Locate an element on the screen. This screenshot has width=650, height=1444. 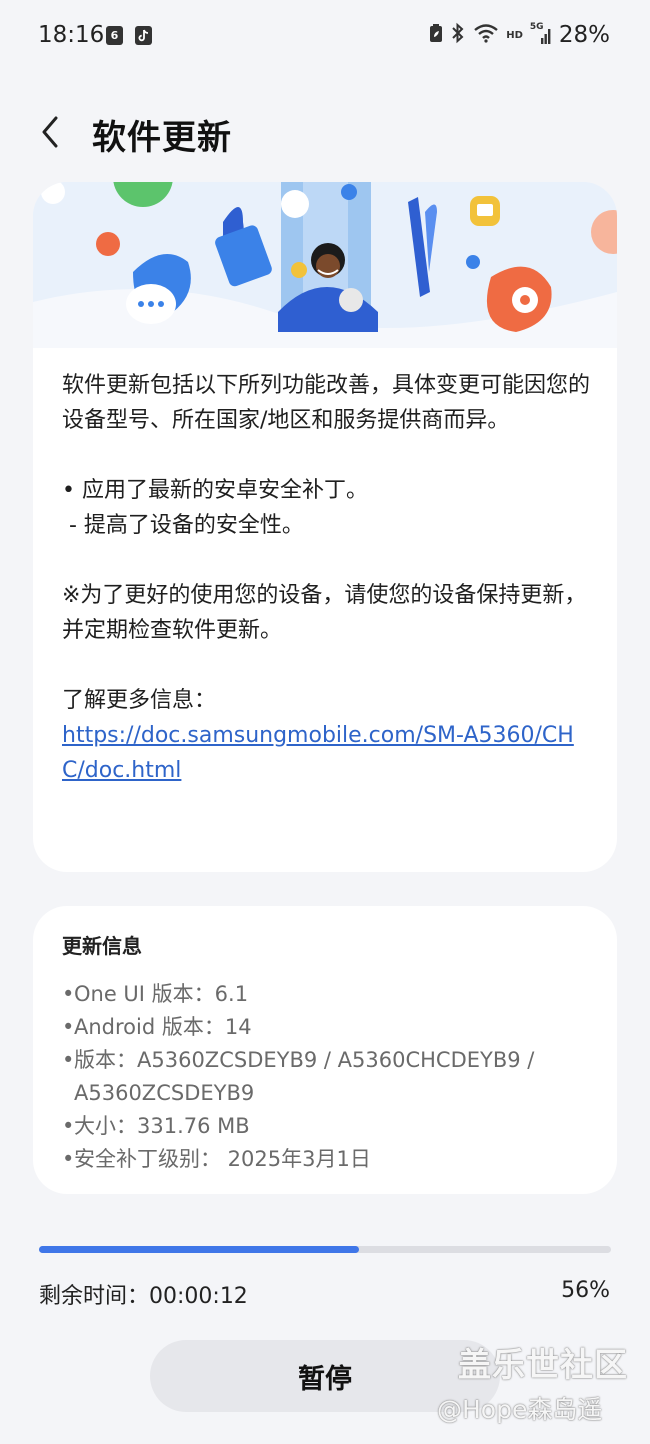
status-bar: 18:16 6 HD 5G 28% is located at coordinates (325, 36).